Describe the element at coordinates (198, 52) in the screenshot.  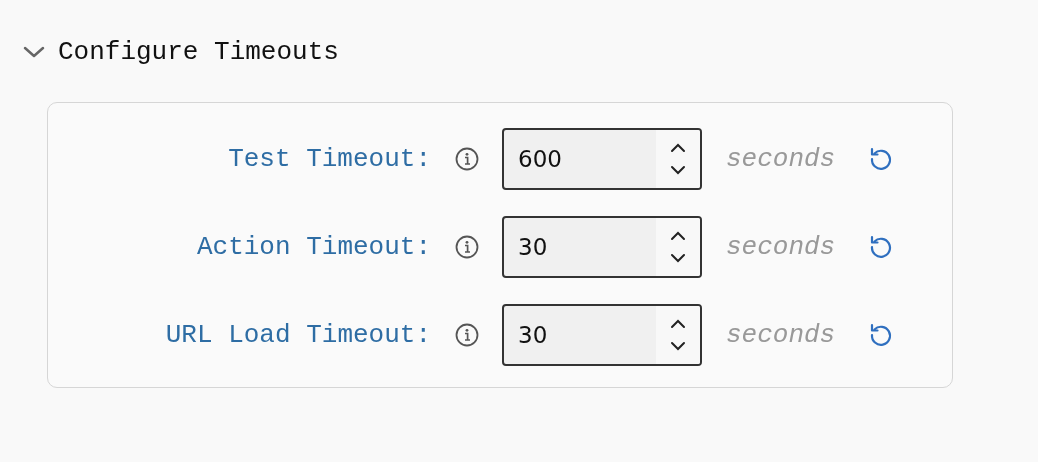
I see `section-title: Configure Timeouts` at that location.